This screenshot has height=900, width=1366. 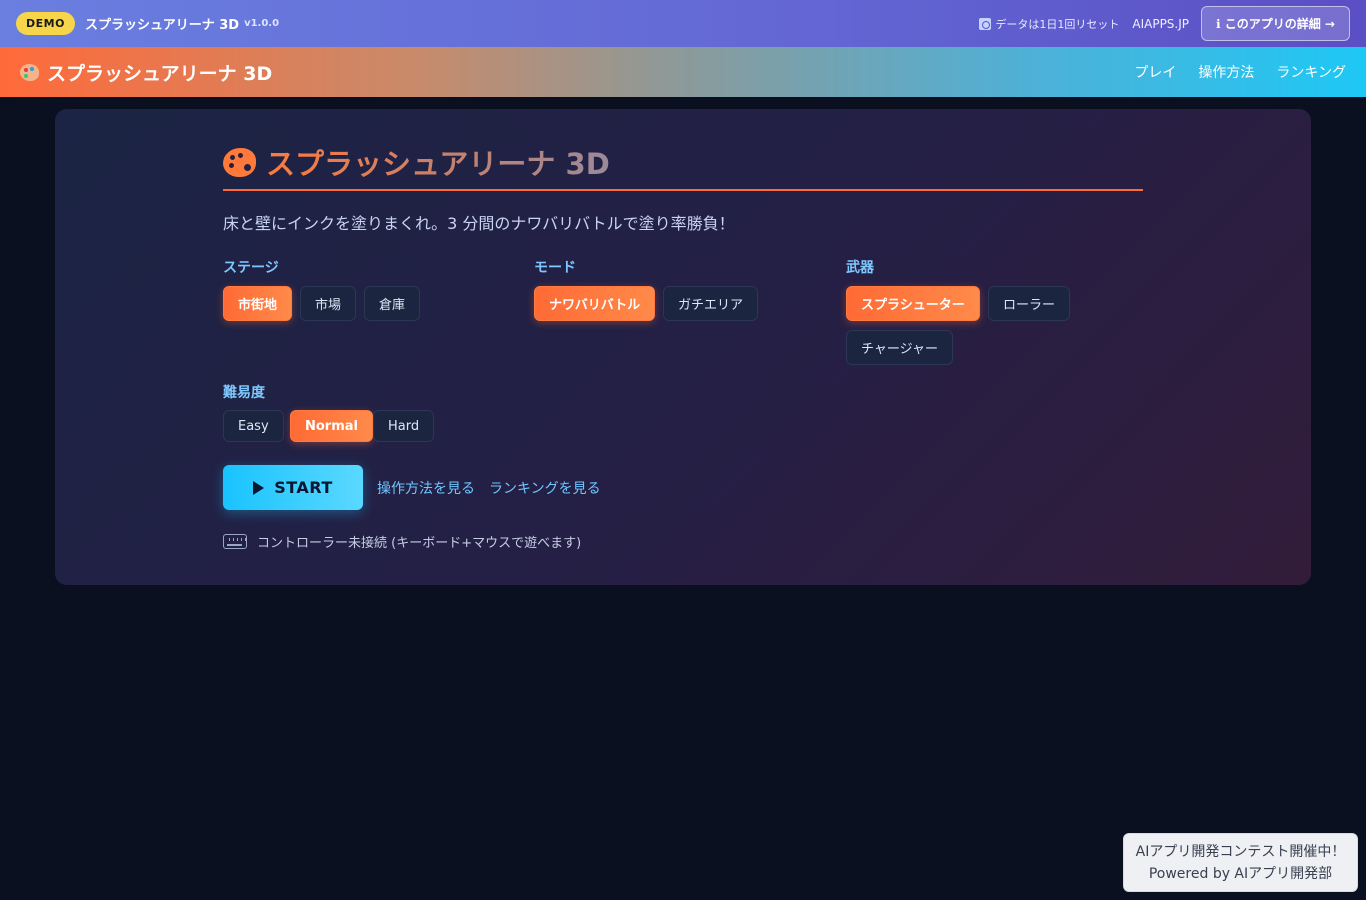 I want to click on difficulty-label: 難易度, so click(x=244, y=393).